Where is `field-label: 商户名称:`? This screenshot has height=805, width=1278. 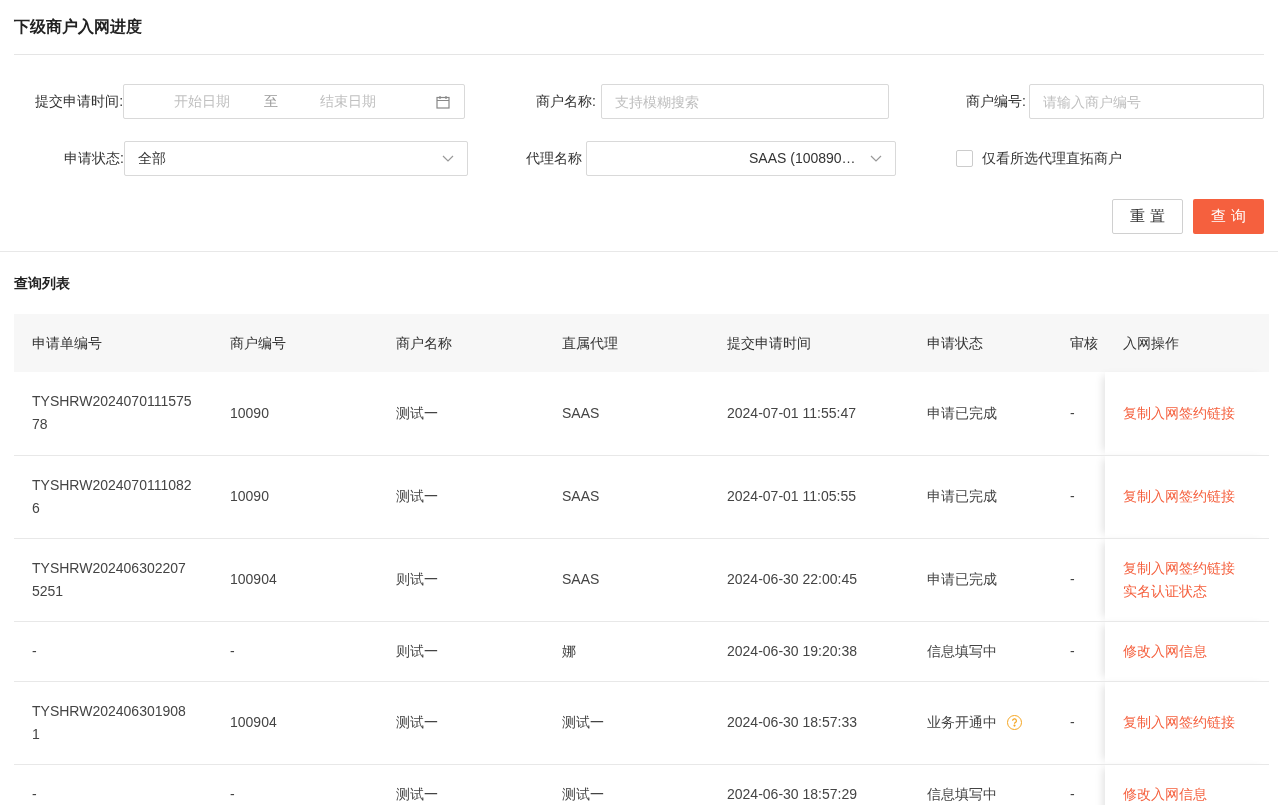 field-label: 商户名称: is located at coordinates (565, 101).